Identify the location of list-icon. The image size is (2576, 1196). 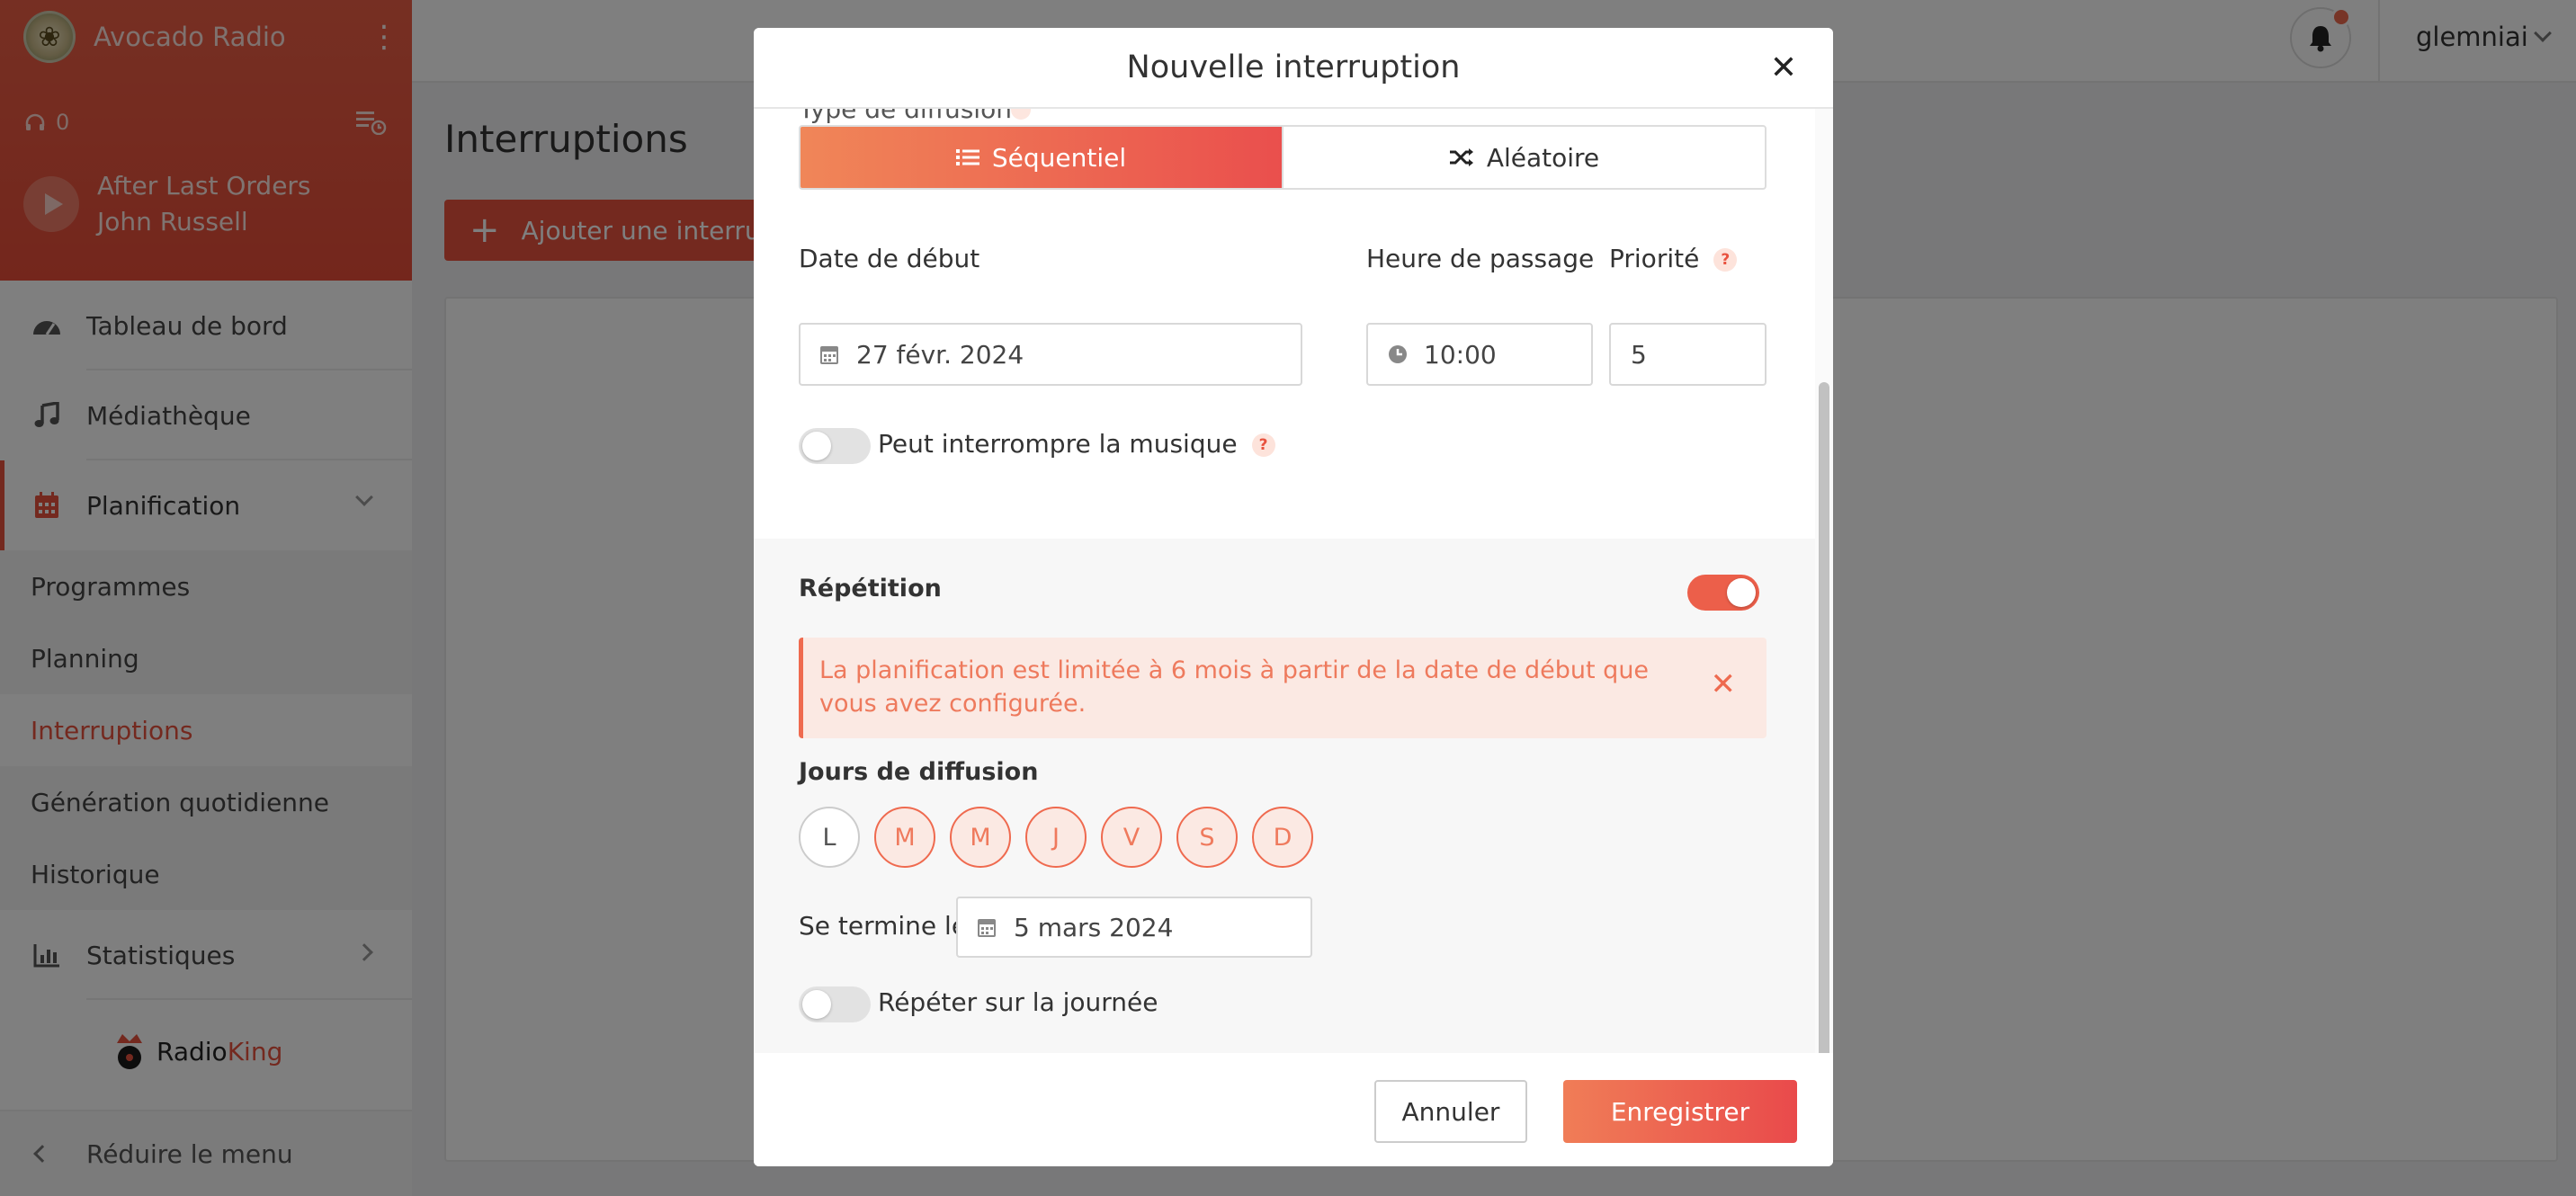
(967, 157).